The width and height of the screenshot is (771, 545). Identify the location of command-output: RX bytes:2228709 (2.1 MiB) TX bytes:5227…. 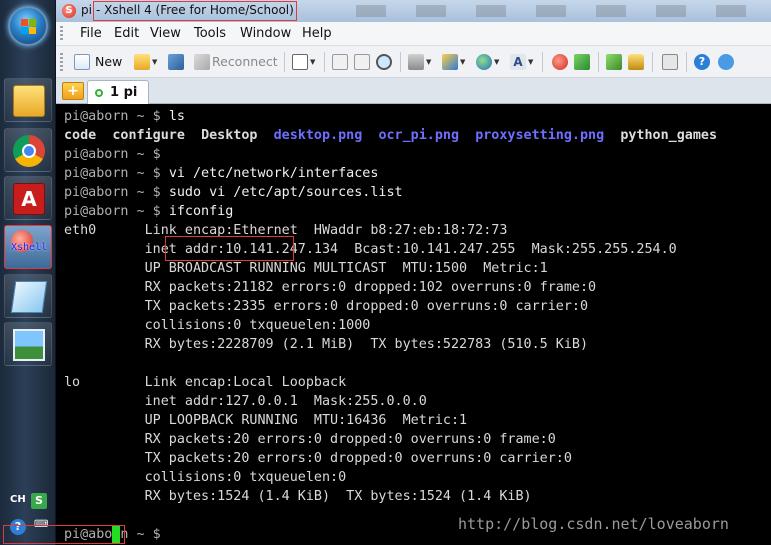
(326, 344).